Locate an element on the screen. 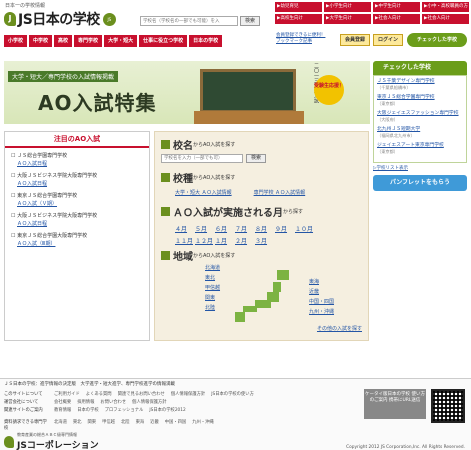  checked-school-item: 東京ＪＳ総合学園専門学校 （東京都） is located at coordinates (420, 101).